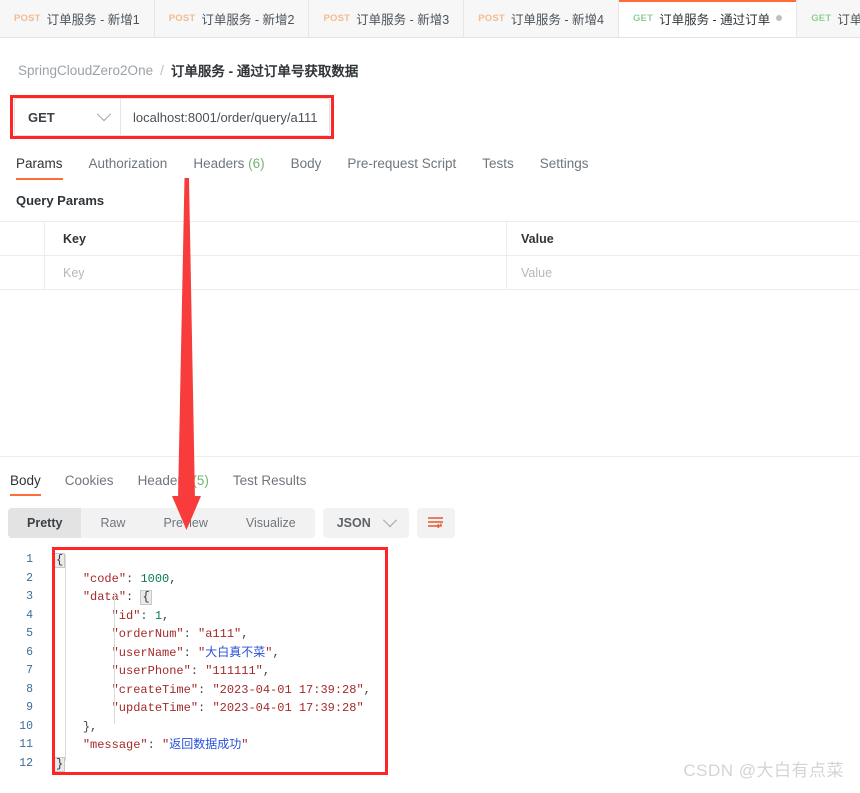 This screenshot has width=860, height=793. What do you see at coordinates (185, 523) in the screenshot?
I see `view-preview-button: Preview` at bounding box center [185, 523].